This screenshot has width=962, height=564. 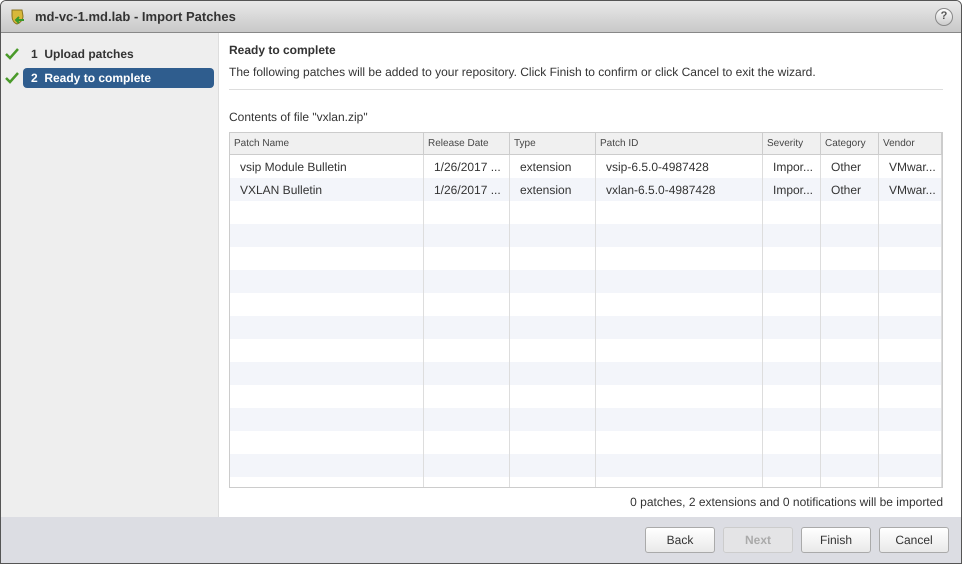 I want to click on contents-label: Contents of file "vxlan.zip", so click(x=299, y=117).